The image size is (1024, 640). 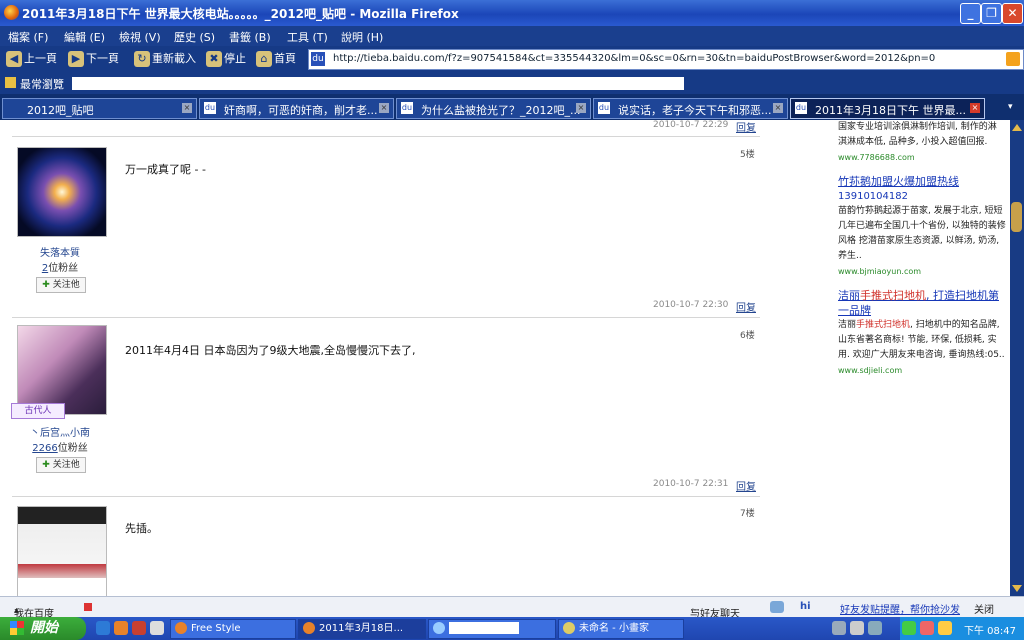 What do you see at coordinates (362, 37) in the screenshot?
I see `menu-help: 說明 (H)` at bounding box center [362, 37].